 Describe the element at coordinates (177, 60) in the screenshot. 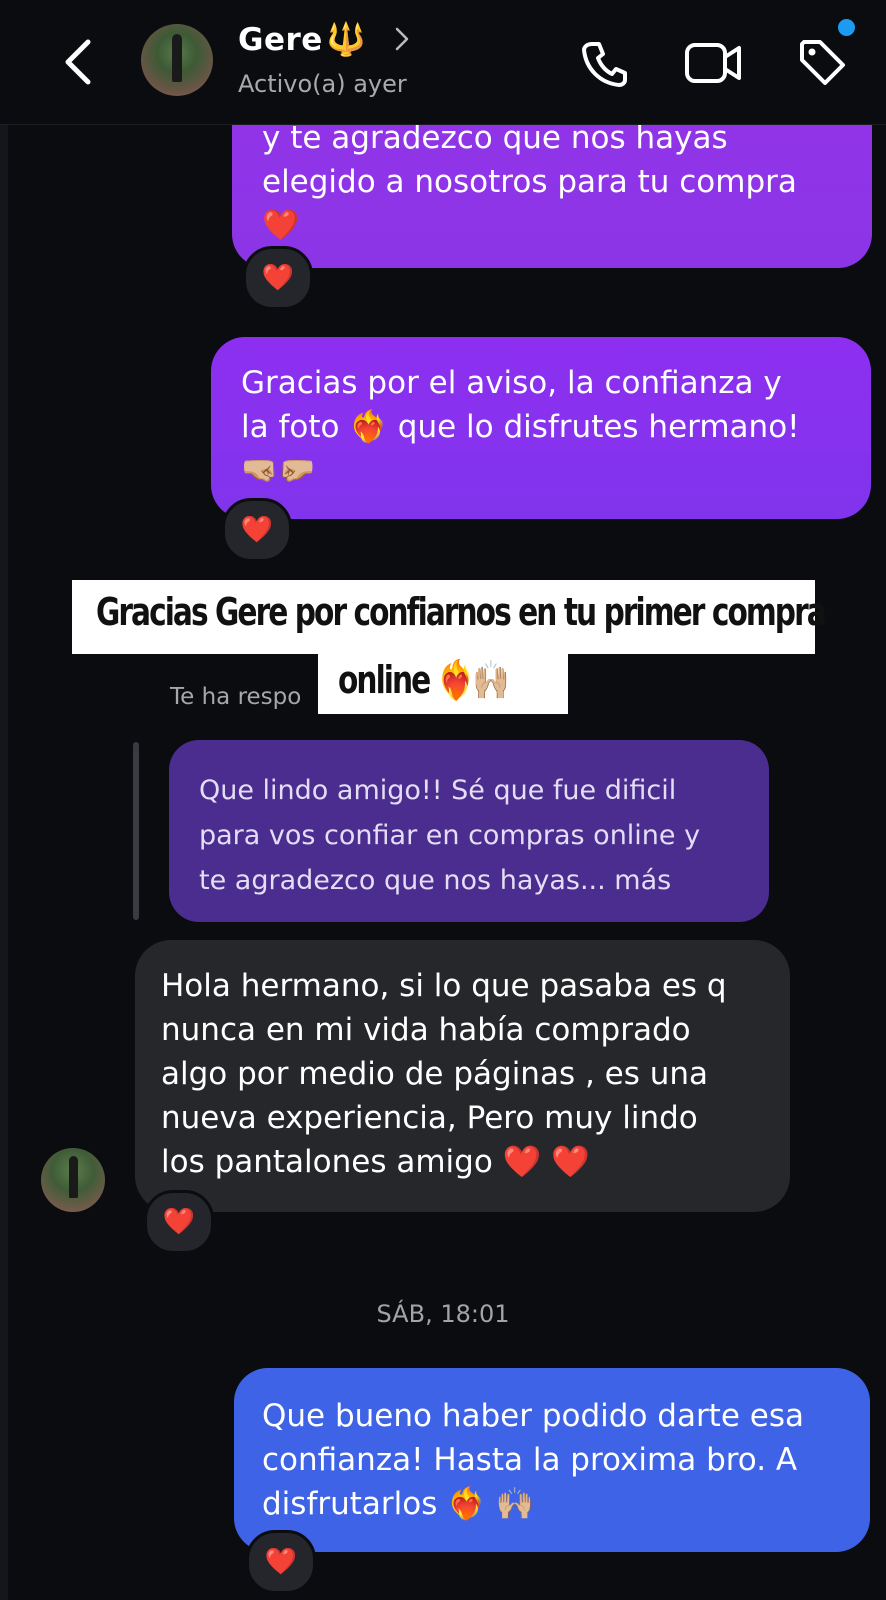

I see `contact-avatar` at that location.